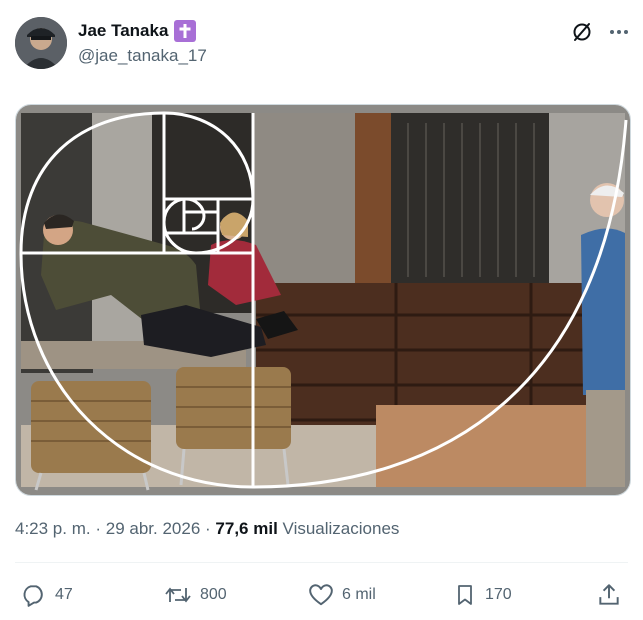 The image size is (643, 620). Describe the element at coordinates (213, 594) in the screenshot. I see `repost-count: 800` at that location.